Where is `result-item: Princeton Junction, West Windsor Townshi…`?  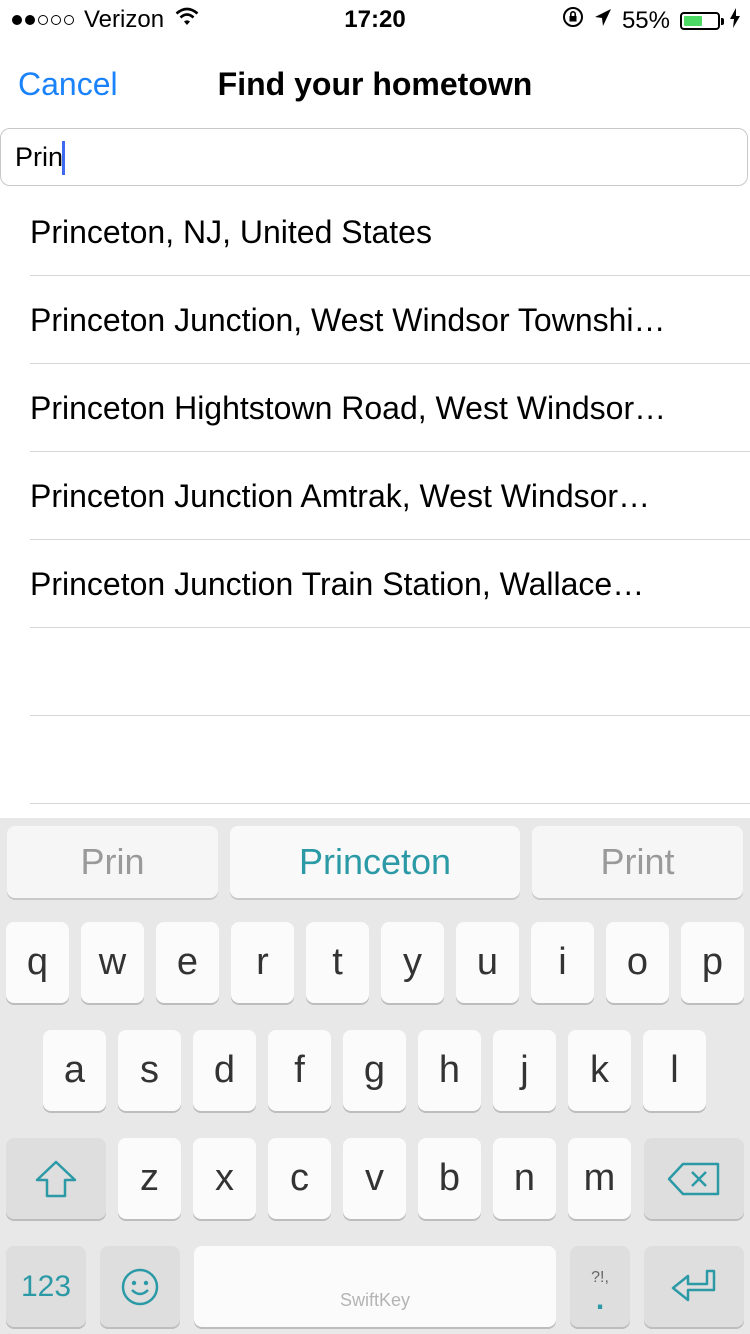
result-item: Princeton Junction, West Windsor Townshi… is located at coordinates (390, 320).